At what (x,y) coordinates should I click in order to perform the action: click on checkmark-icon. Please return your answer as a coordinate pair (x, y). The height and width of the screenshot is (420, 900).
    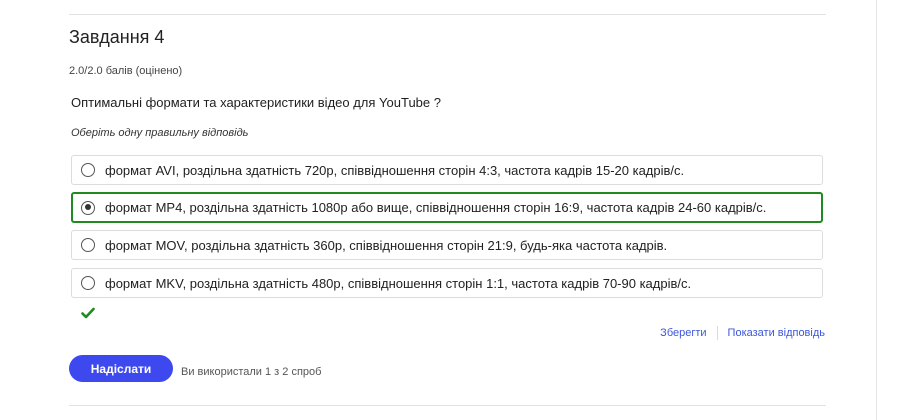
    Looking at the image, I should click on (88, 313).